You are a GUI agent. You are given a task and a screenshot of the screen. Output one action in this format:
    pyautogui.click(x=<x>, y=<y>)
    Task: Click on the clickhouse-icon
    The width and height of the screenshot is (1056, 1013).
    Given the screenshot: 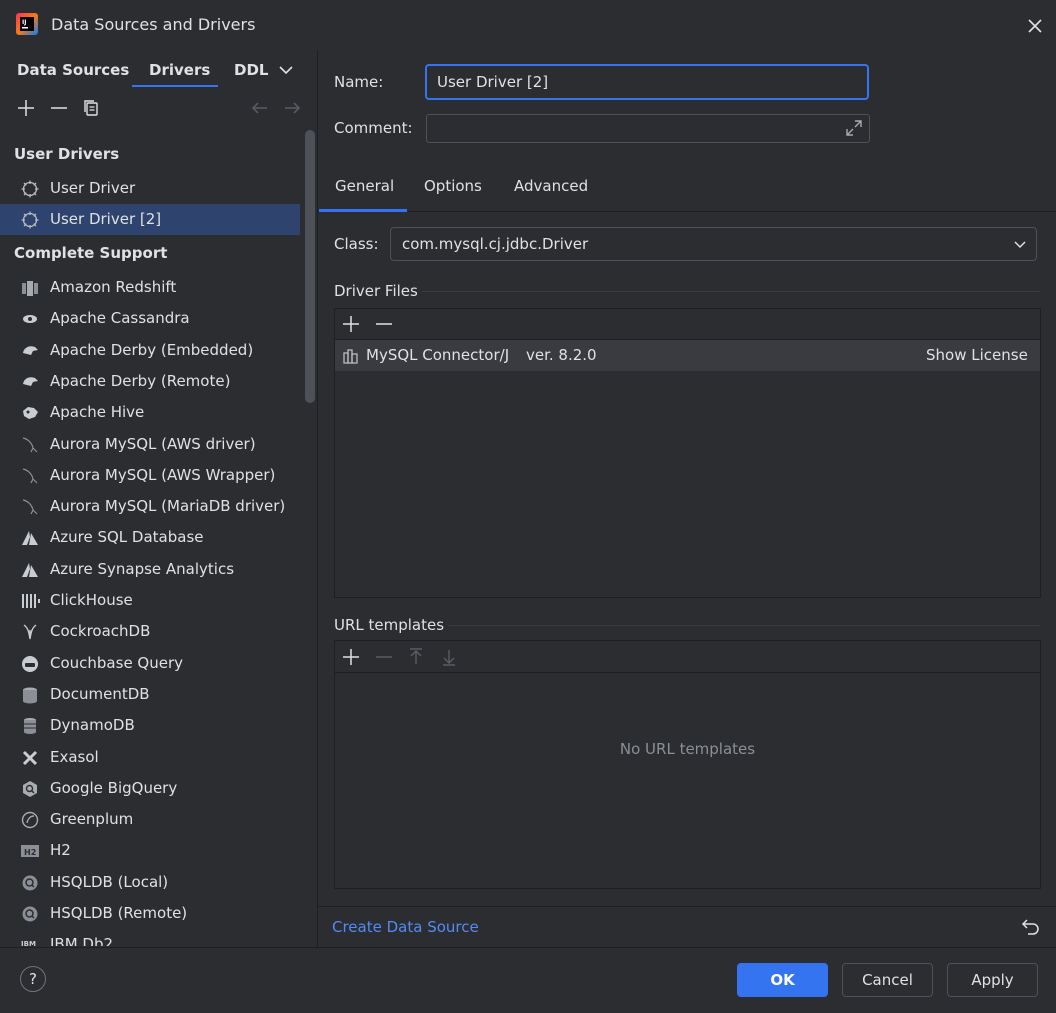 What is the action you would take?
    pyautogui.click(x=30, y=601)
    